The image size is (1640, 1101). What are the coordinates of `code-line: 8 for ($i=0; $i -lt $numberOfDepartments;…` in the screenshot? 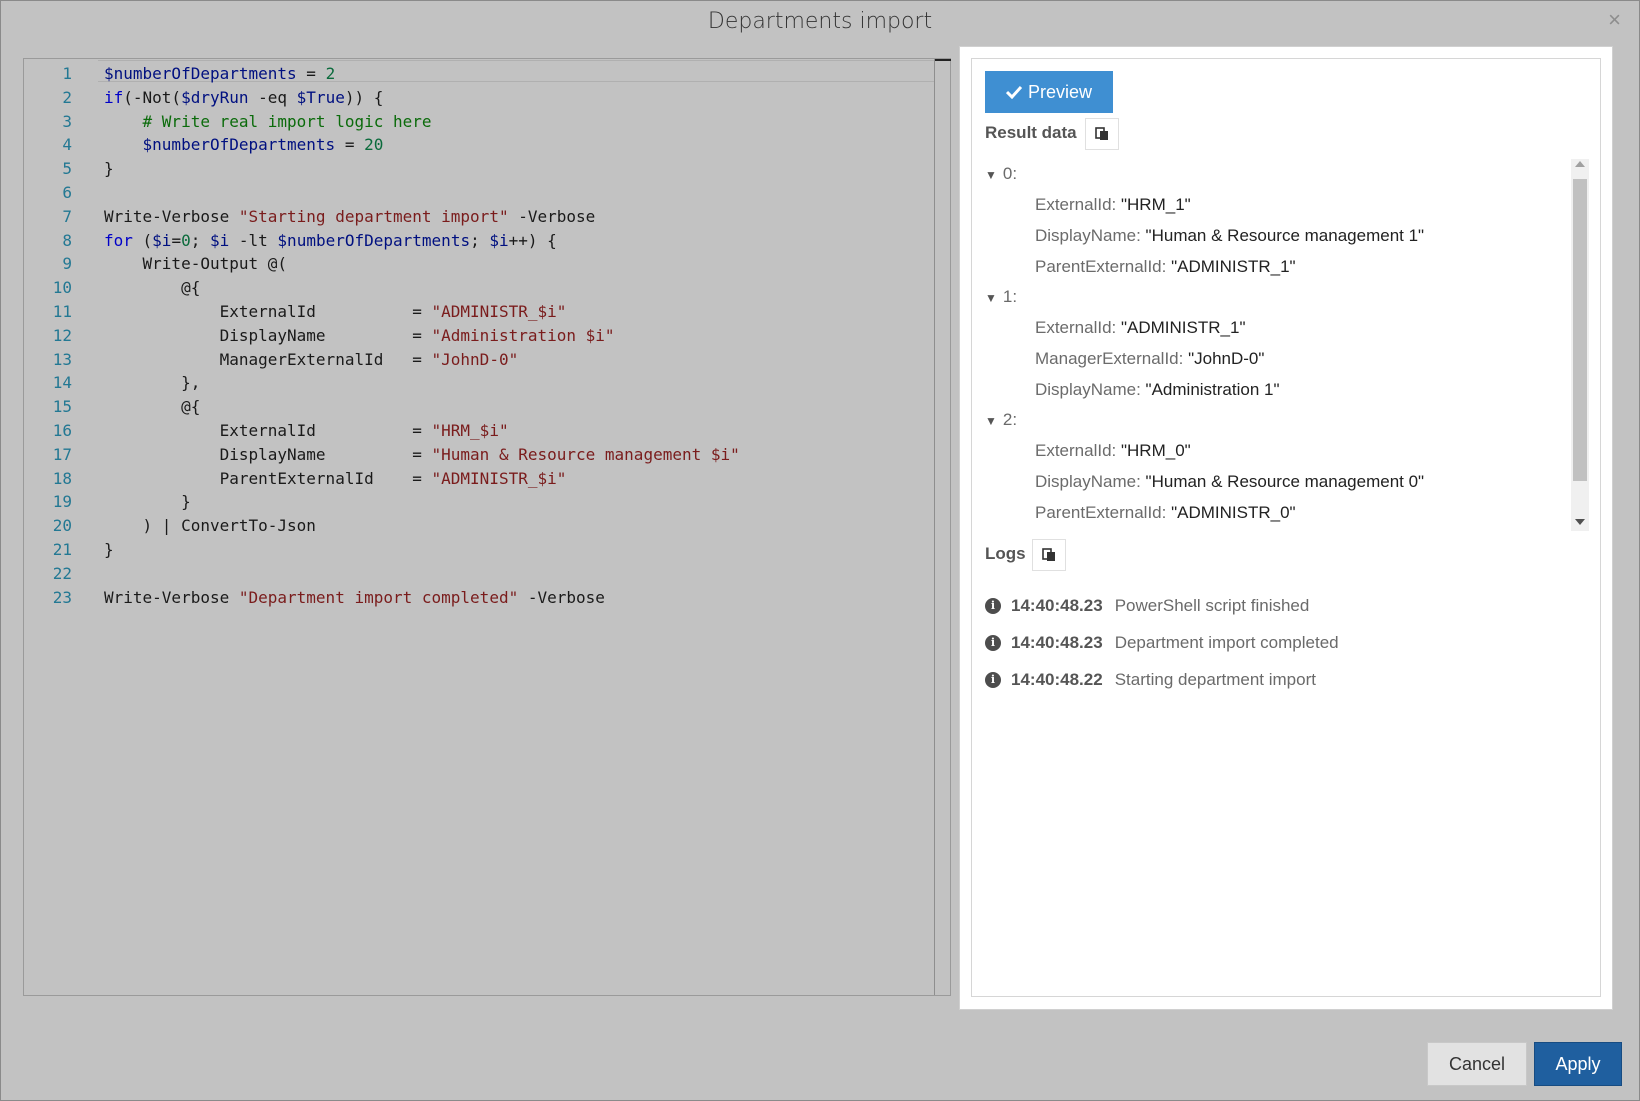 It's located at (382, 241).